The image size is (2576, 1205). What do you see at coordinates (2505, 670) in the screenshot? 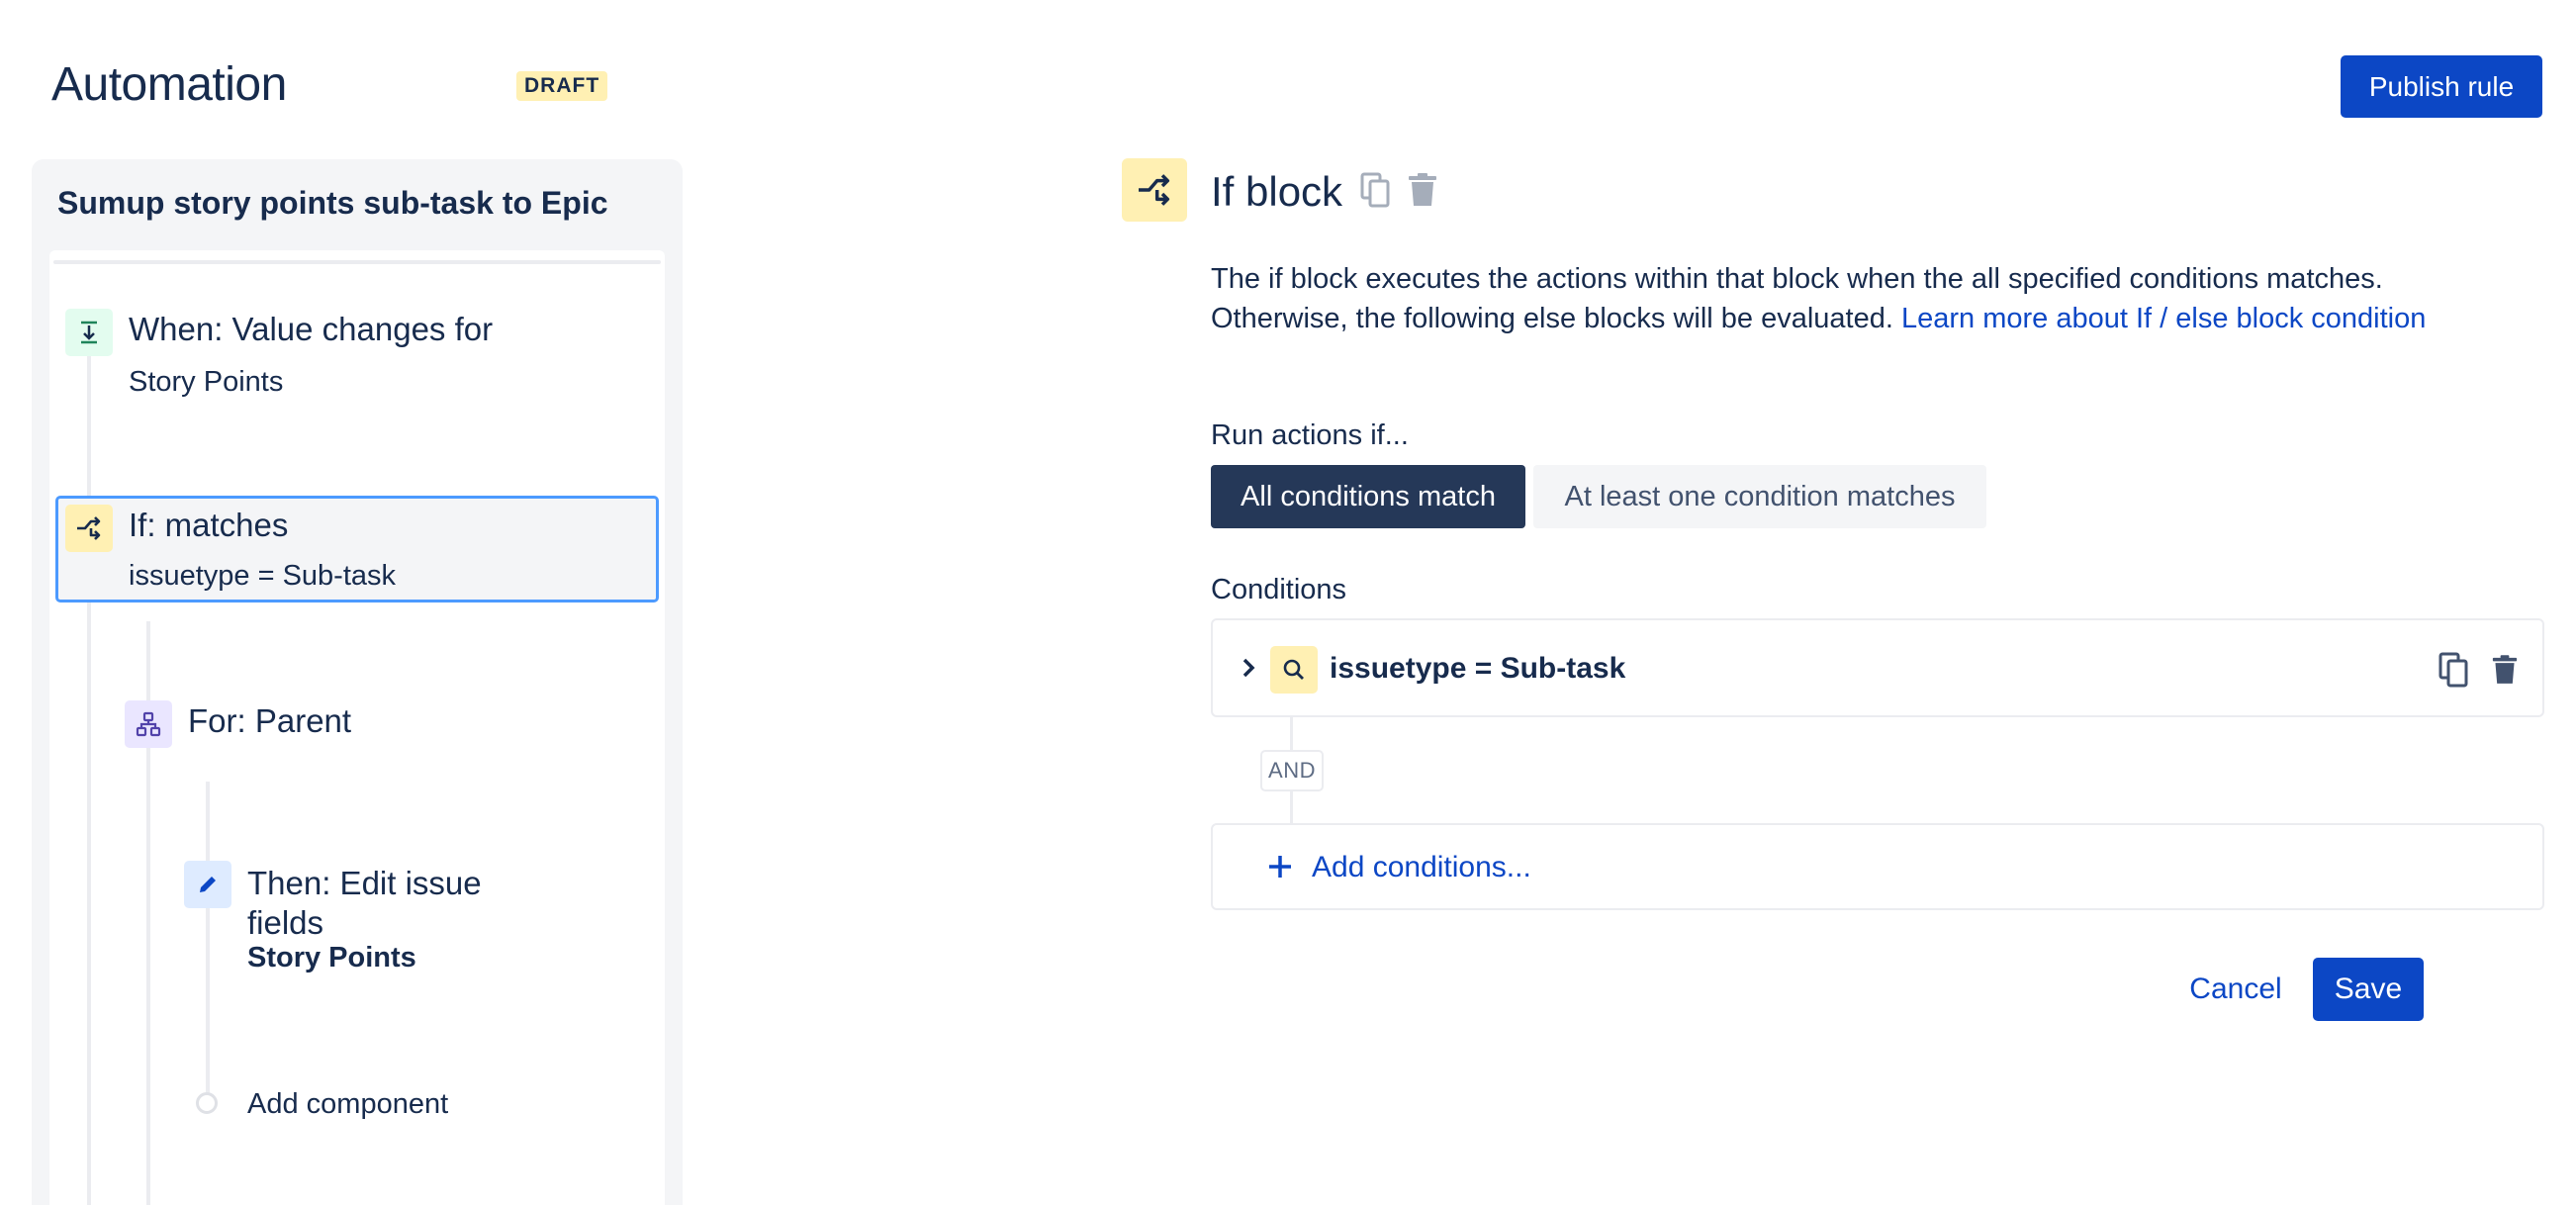
I see `delete-condition-icon` at bounding box center [2505, 670].